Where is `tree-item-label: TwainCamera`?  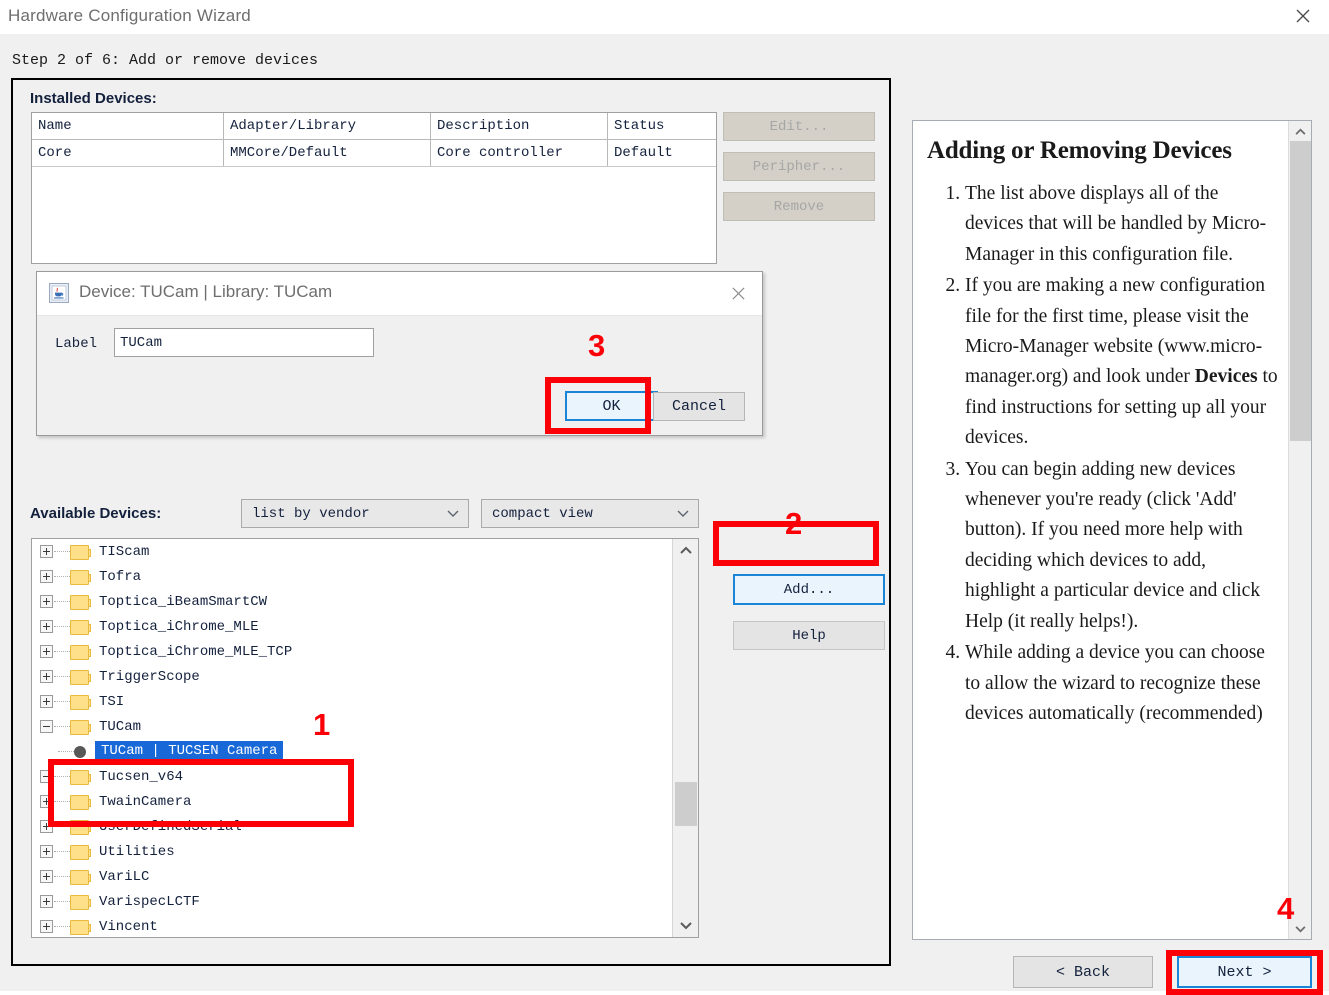
tree-item-label: TwainCamera is located at coordinates (145, 801).